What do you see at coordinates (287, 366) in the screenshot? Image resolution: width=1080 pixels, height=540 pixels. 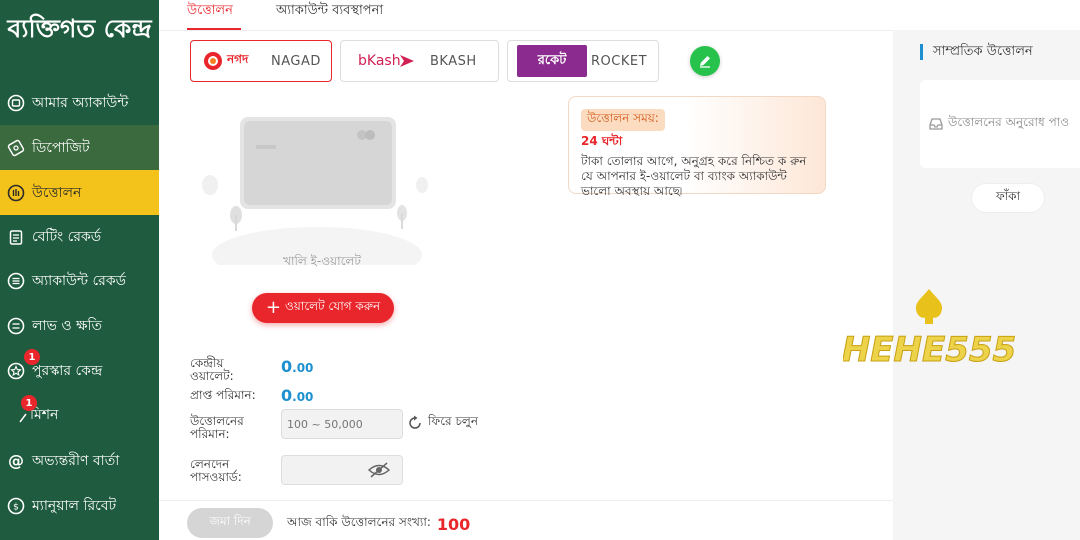 I see `central-wallet-amount: 0` at bounding box center [287, 366].